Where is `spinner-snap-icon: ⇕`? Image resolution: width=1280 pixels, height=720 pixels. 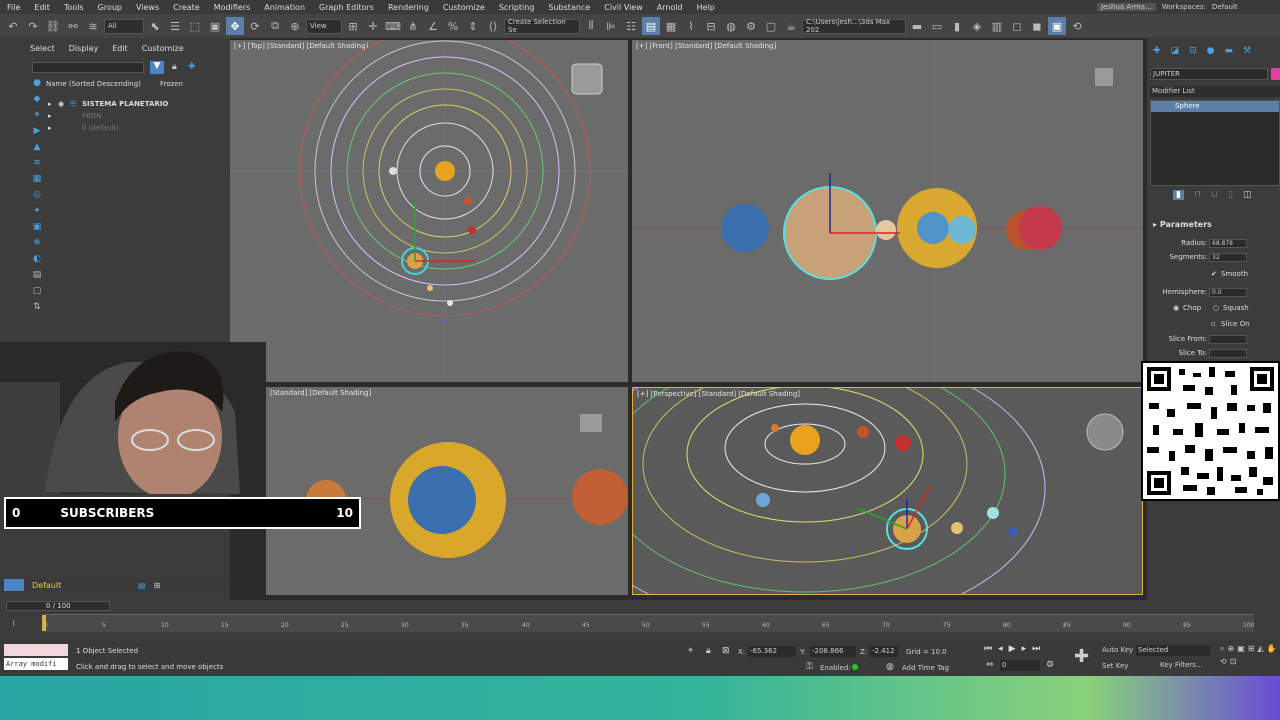 spinner-snap-icon: ⇕ is located at coordinates (473, 26).